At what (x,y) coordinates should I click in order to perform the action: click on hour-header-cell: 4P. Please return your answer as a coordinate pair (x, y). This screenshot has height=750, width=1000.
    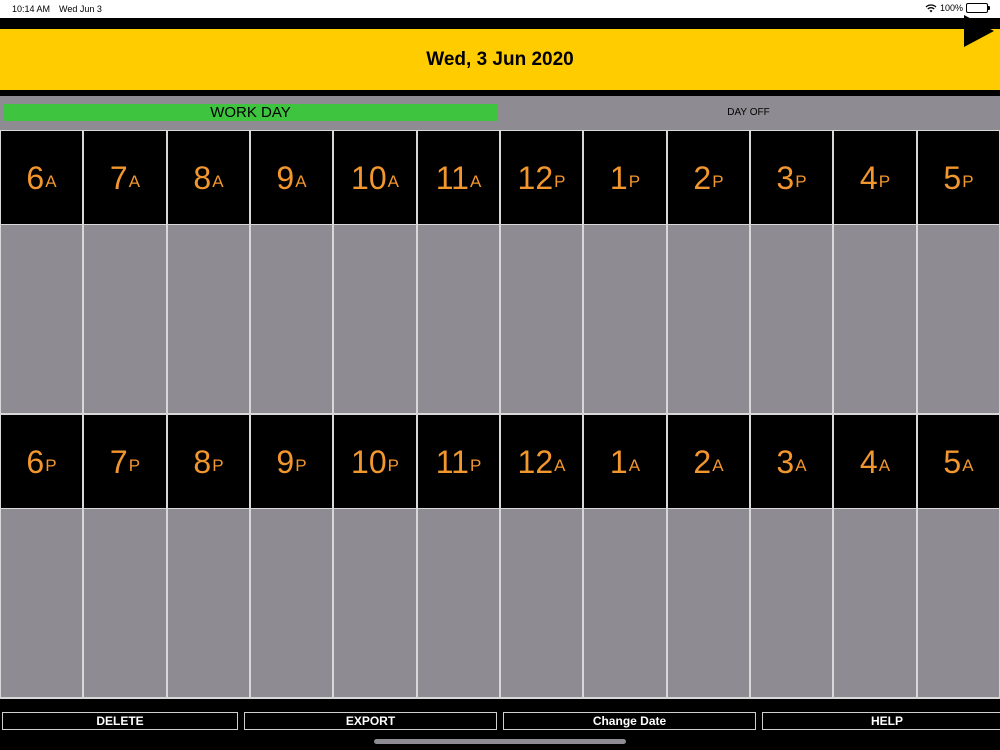
    Looking at the image, I should click on (875, 177).